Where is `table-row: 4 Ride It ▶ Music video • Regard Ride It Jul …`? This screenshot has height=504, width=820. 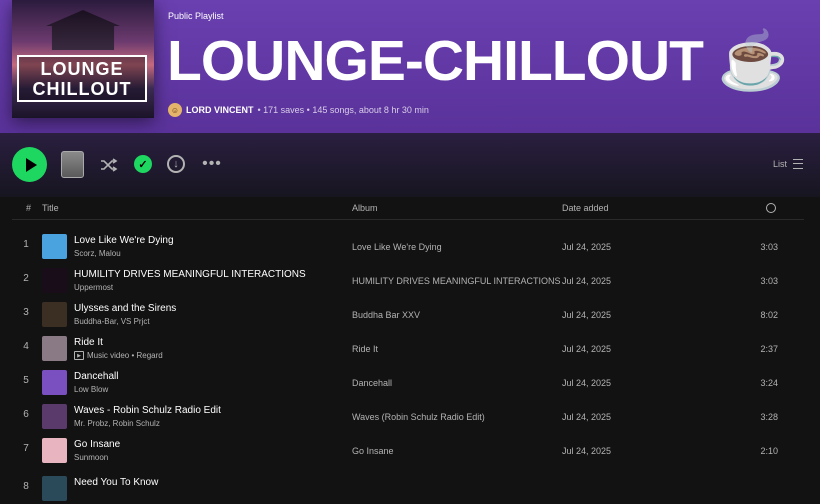
table-row: 4 Ride It ▶ Music video • Regard Ride It Jul … is located at coordinates (408, 347).